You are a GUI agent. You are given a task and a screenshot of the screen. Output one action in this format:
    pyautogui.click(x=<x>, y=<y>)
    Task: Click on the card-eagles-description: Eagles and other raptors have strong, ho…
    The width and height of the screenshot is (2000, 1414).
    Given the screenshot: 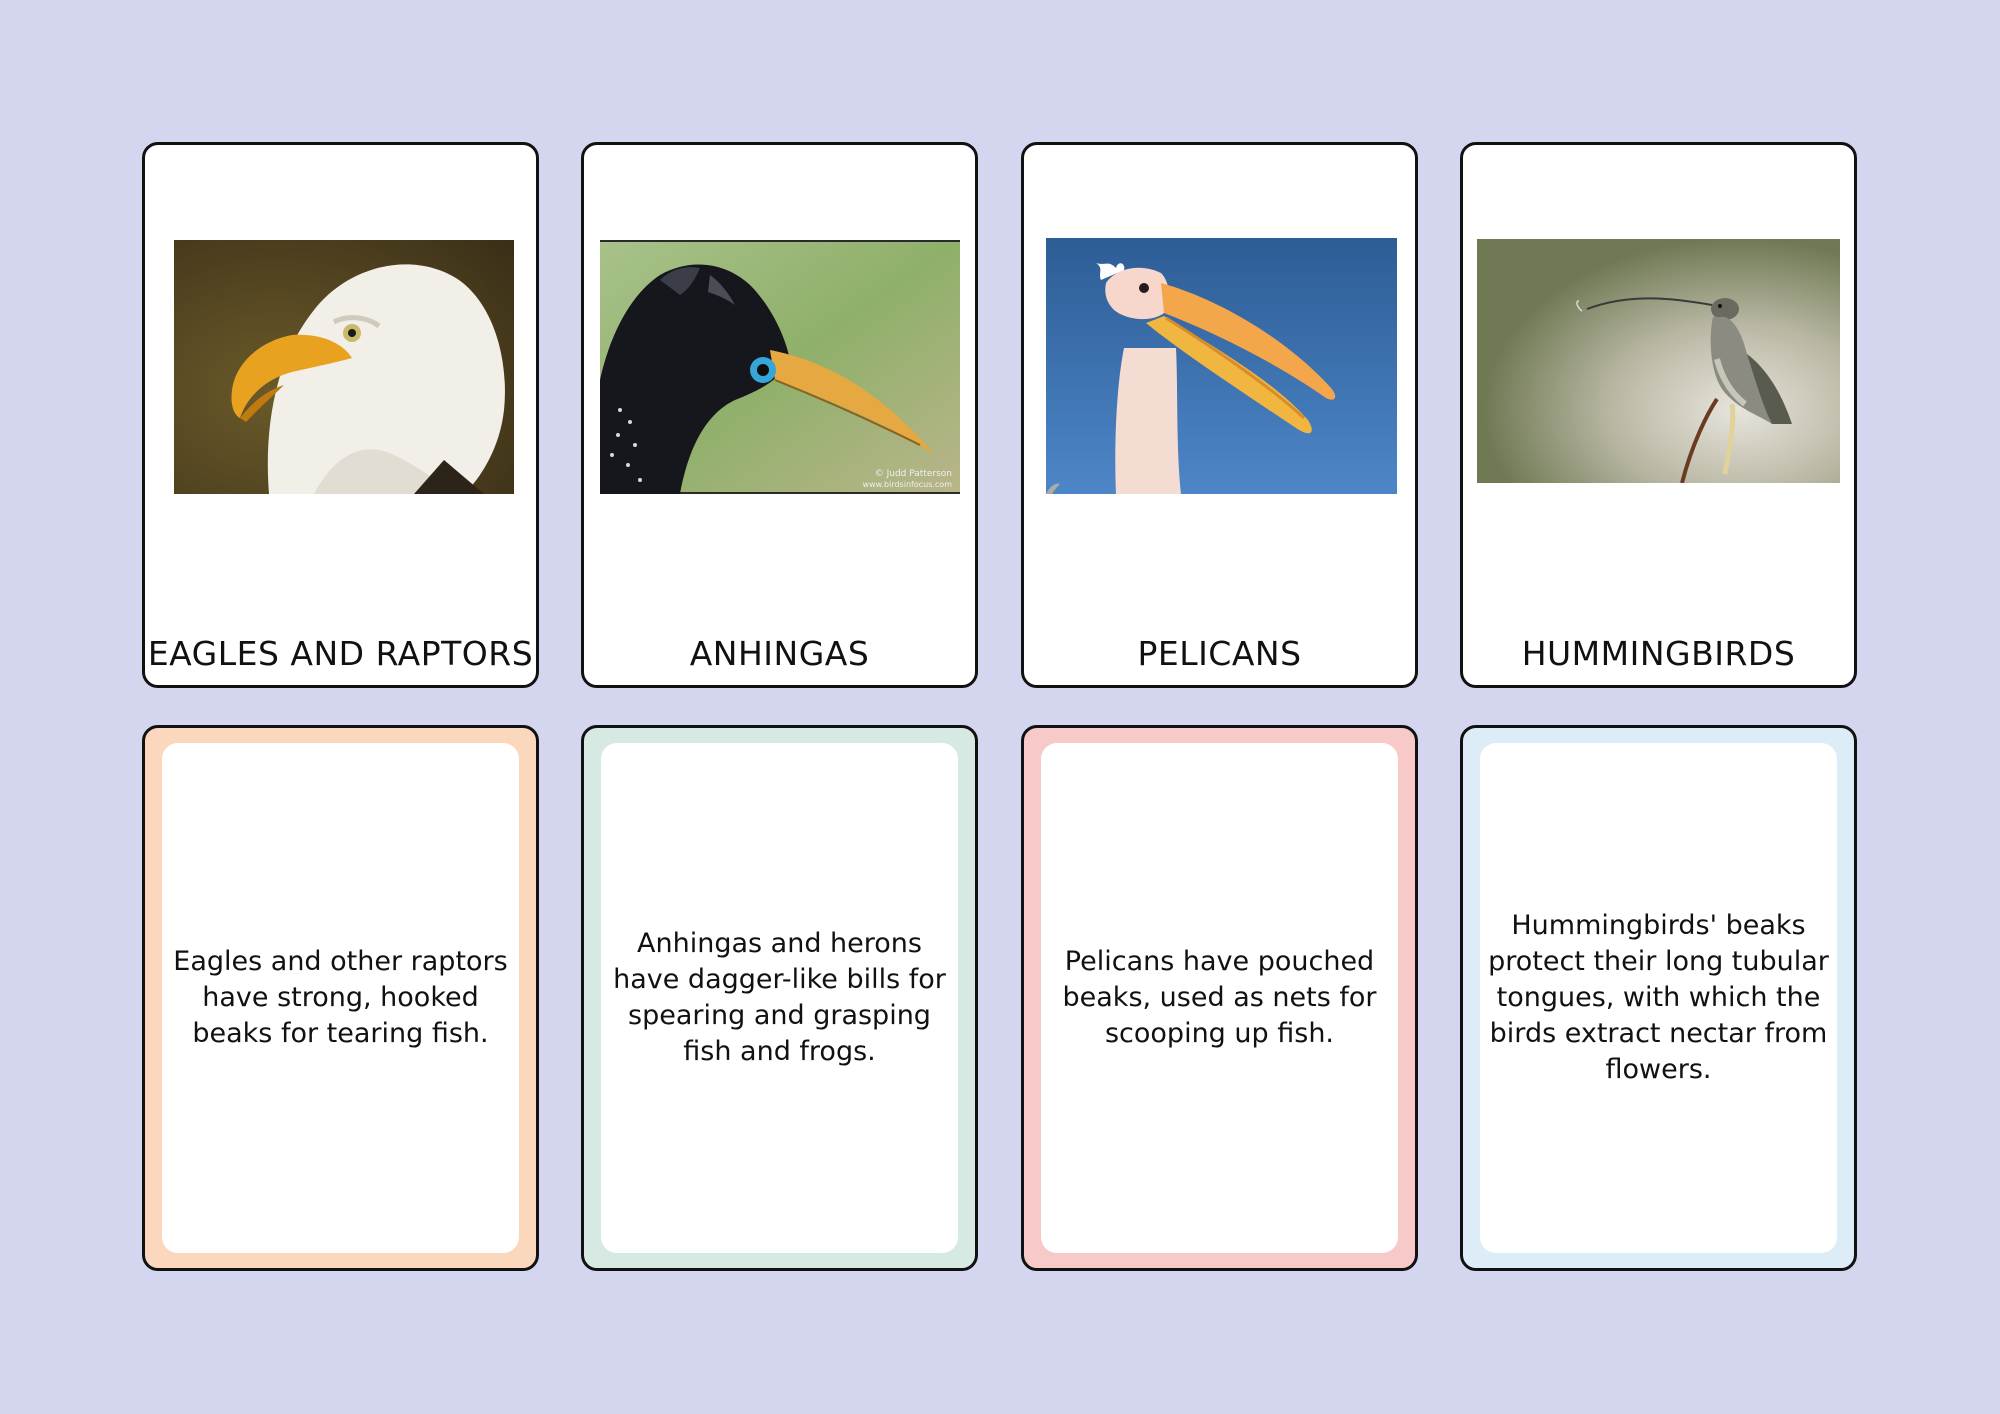 What is the action you would take?
    pyautogui.click(x=340, y=998)
    